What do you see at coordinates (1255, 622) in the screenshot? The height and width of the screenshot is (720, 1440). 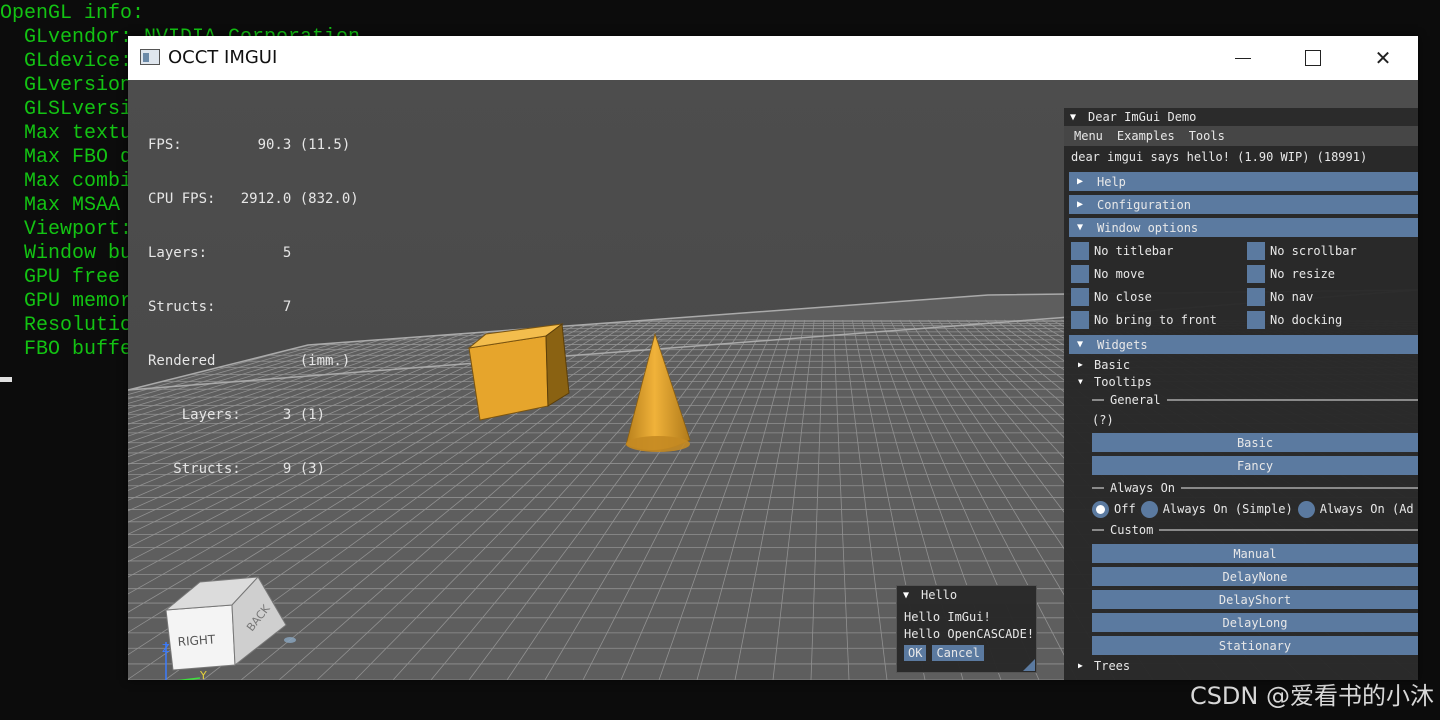 I see `tooltip-delaylong-button: DelayLong` at bounding box center [1255, 622].